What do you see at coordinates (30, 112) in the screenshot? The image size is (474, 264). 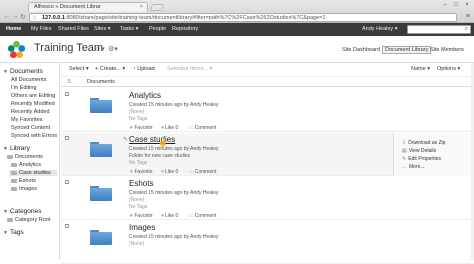 I see `filter-recently-added: Recently Added` at bounding box center [30, 112].